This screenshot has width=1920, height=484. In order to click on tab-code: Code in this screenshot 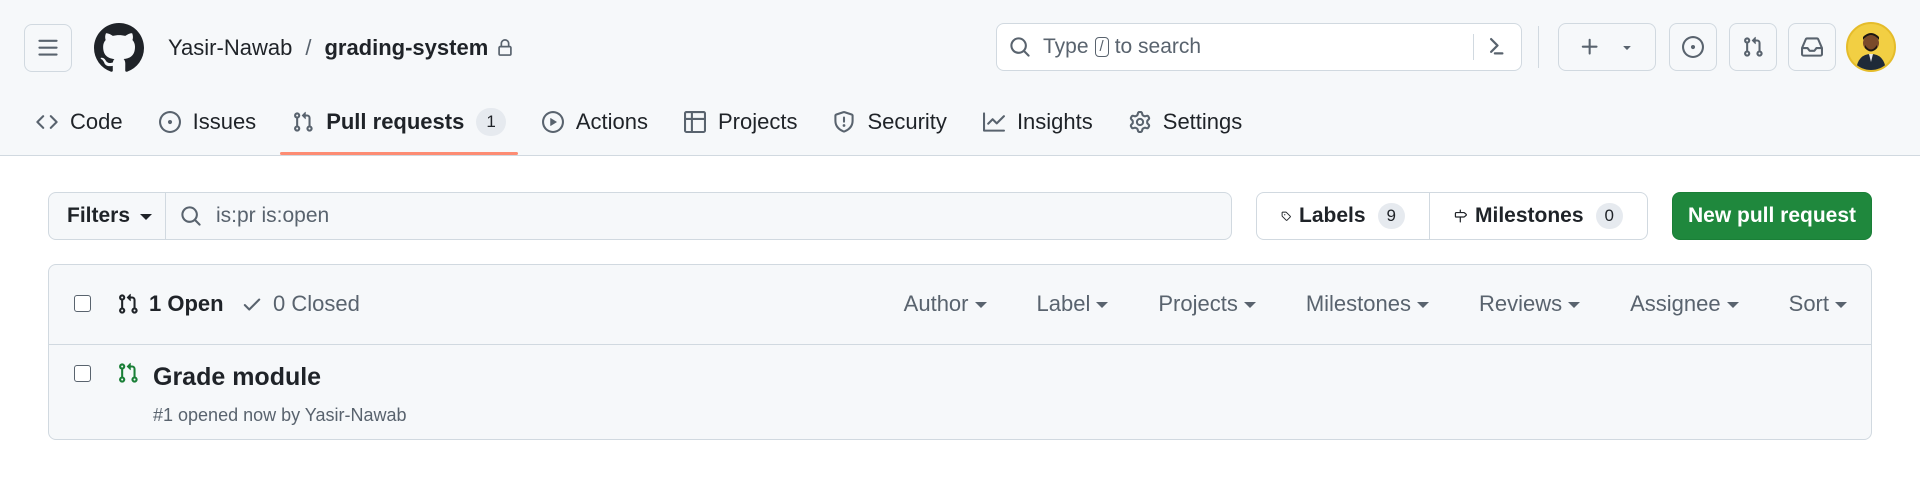, I will do `click(79, 122)`.